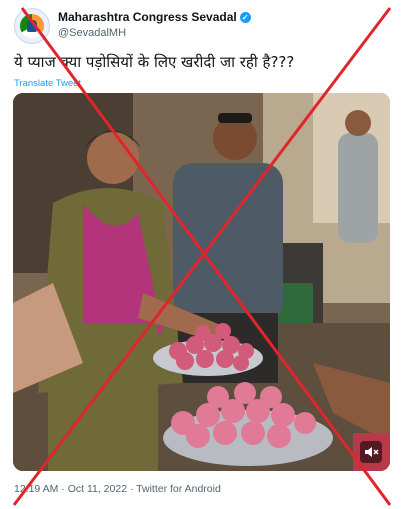 The width and height of the screenshot is (403, 509). I want to click on verified-badge-icon: ✓, so click(245, 18).